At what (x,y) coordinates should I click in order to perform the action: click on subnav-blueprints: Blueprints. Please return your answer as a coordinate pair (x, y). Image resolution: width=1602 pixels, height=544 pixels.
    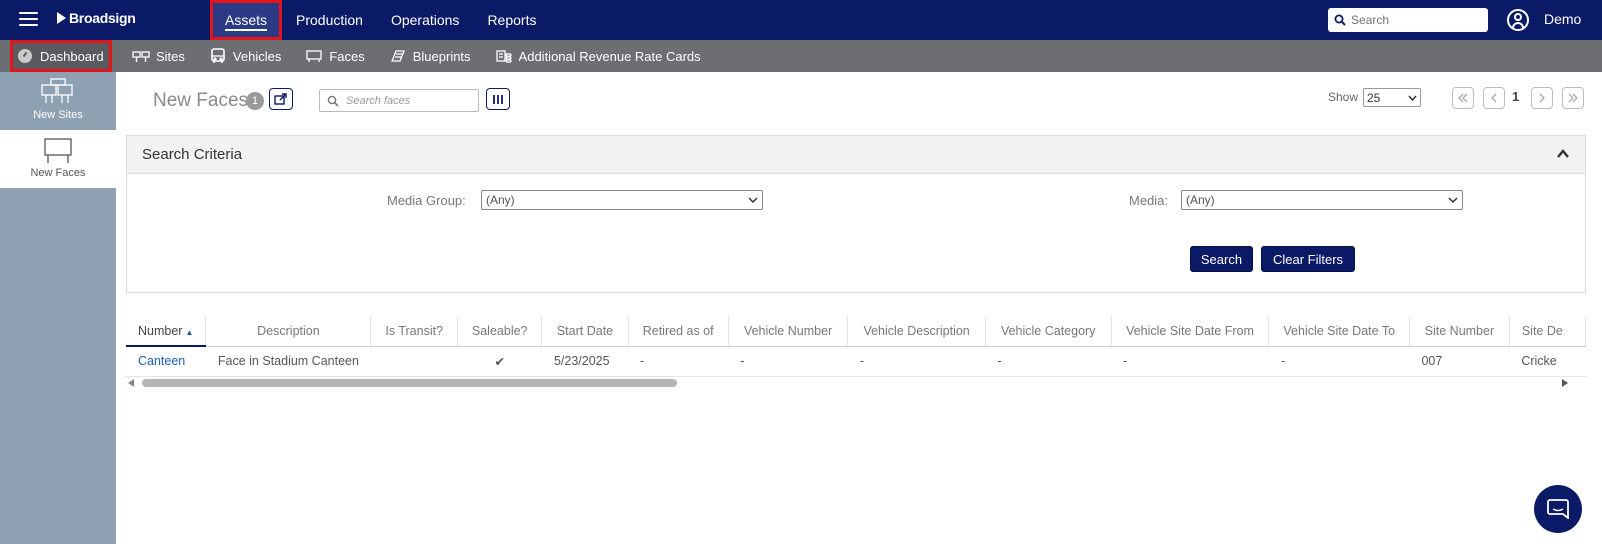
    Looking at the image, I should click on (430, 56).